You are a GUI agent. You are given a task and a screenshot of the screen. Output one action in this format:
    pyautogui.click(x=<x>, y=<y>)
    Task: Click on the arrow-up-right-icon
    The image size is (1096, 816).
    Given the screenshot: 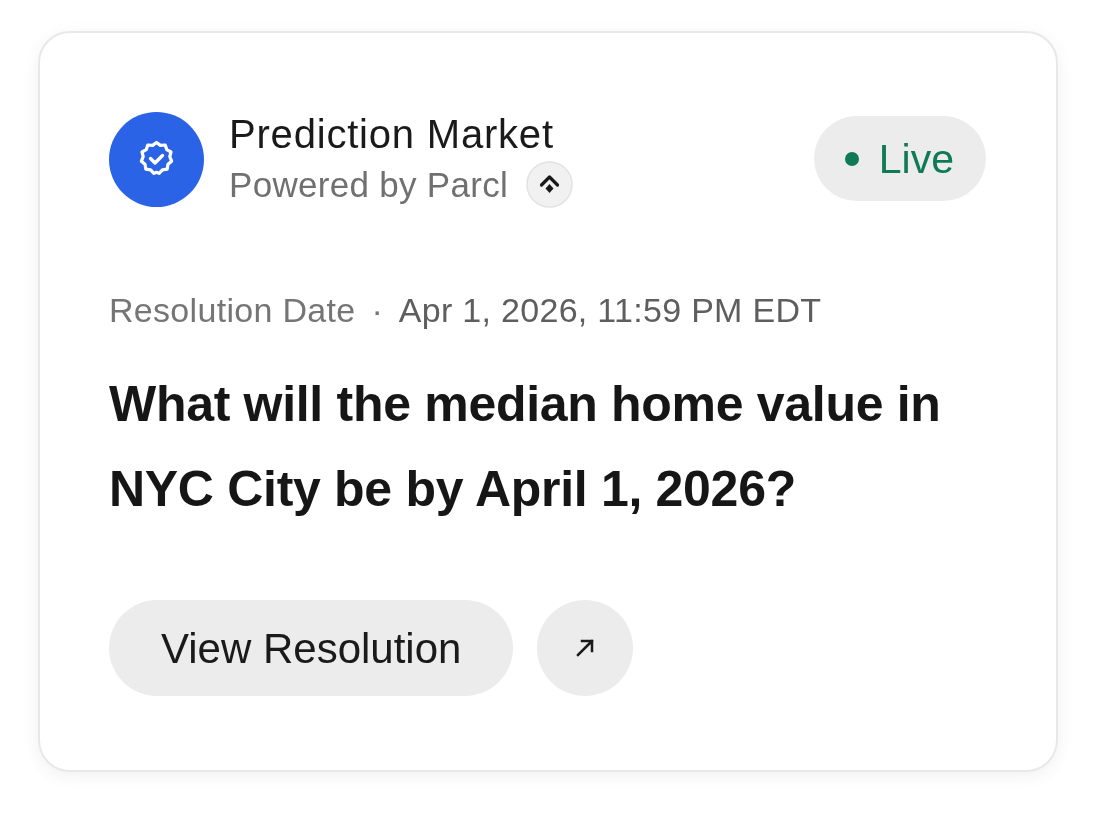 What is the action you would take?
    pyautogui.click(x=585, y=648)
    